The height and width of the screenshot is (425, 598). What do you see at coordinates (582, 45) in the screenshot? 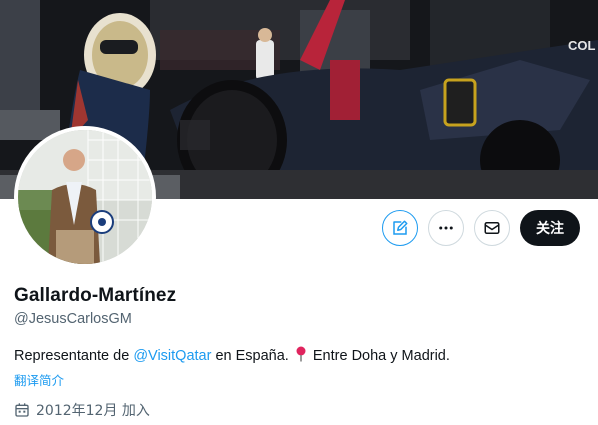
I see `banner-sponsor-text: COL` at bounding box center [582, 45].